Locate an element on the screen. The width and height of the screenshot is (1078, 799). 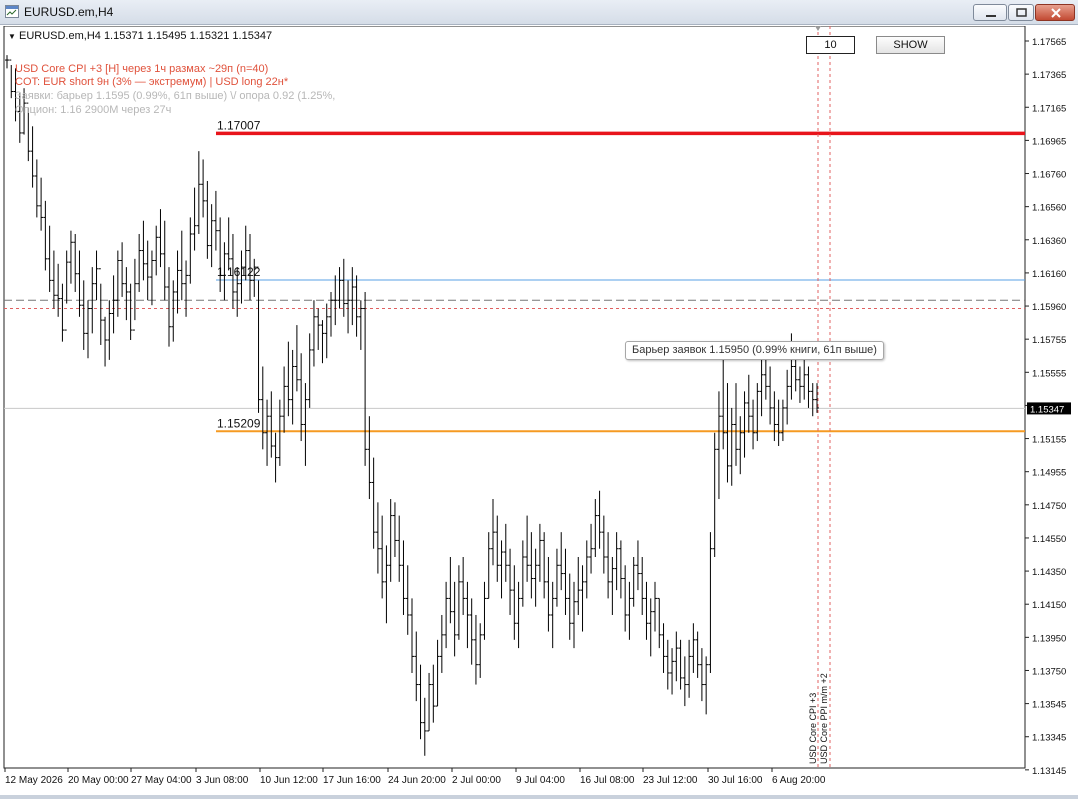
y-axis-label: 1.14750 is located at coordinates (1049, 506).